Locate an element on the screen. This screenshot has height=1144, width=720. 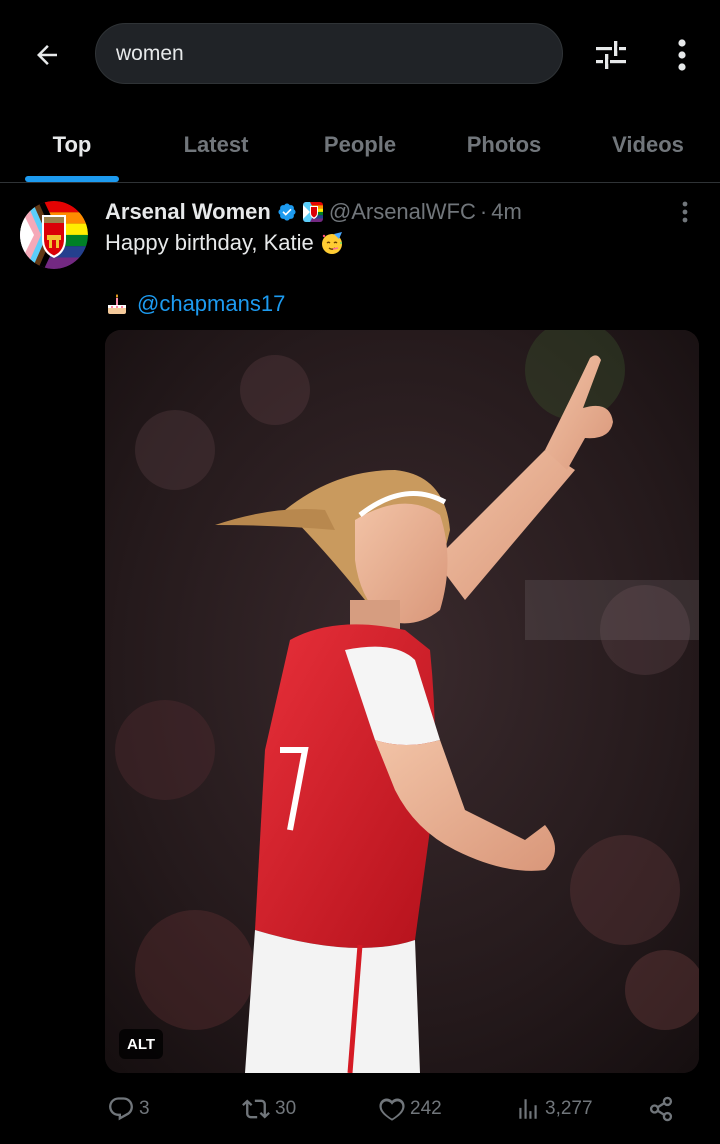
share-button is located at coordinates (663, 1109).